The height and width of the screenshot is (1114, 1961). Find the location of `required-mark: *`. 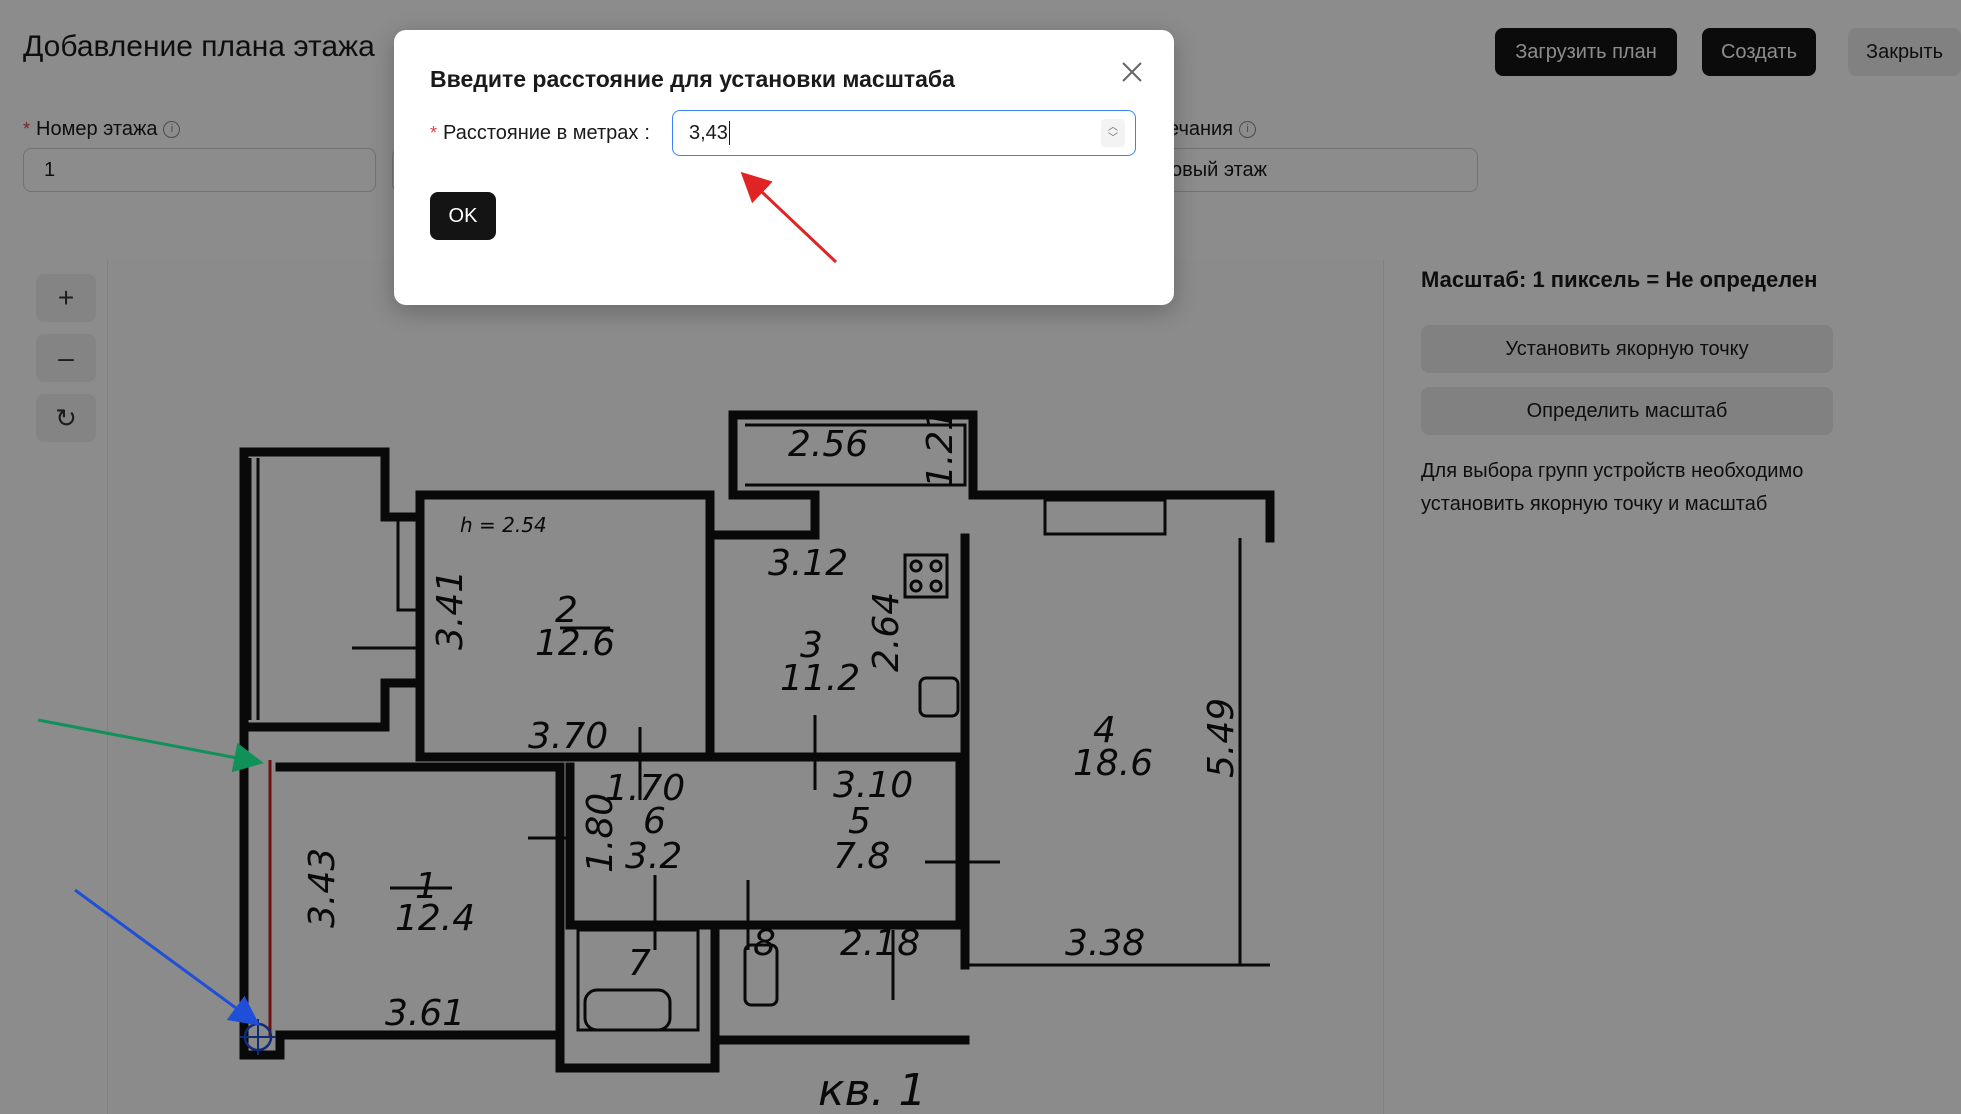

required-mark: * is located at coordinates (434, 133).